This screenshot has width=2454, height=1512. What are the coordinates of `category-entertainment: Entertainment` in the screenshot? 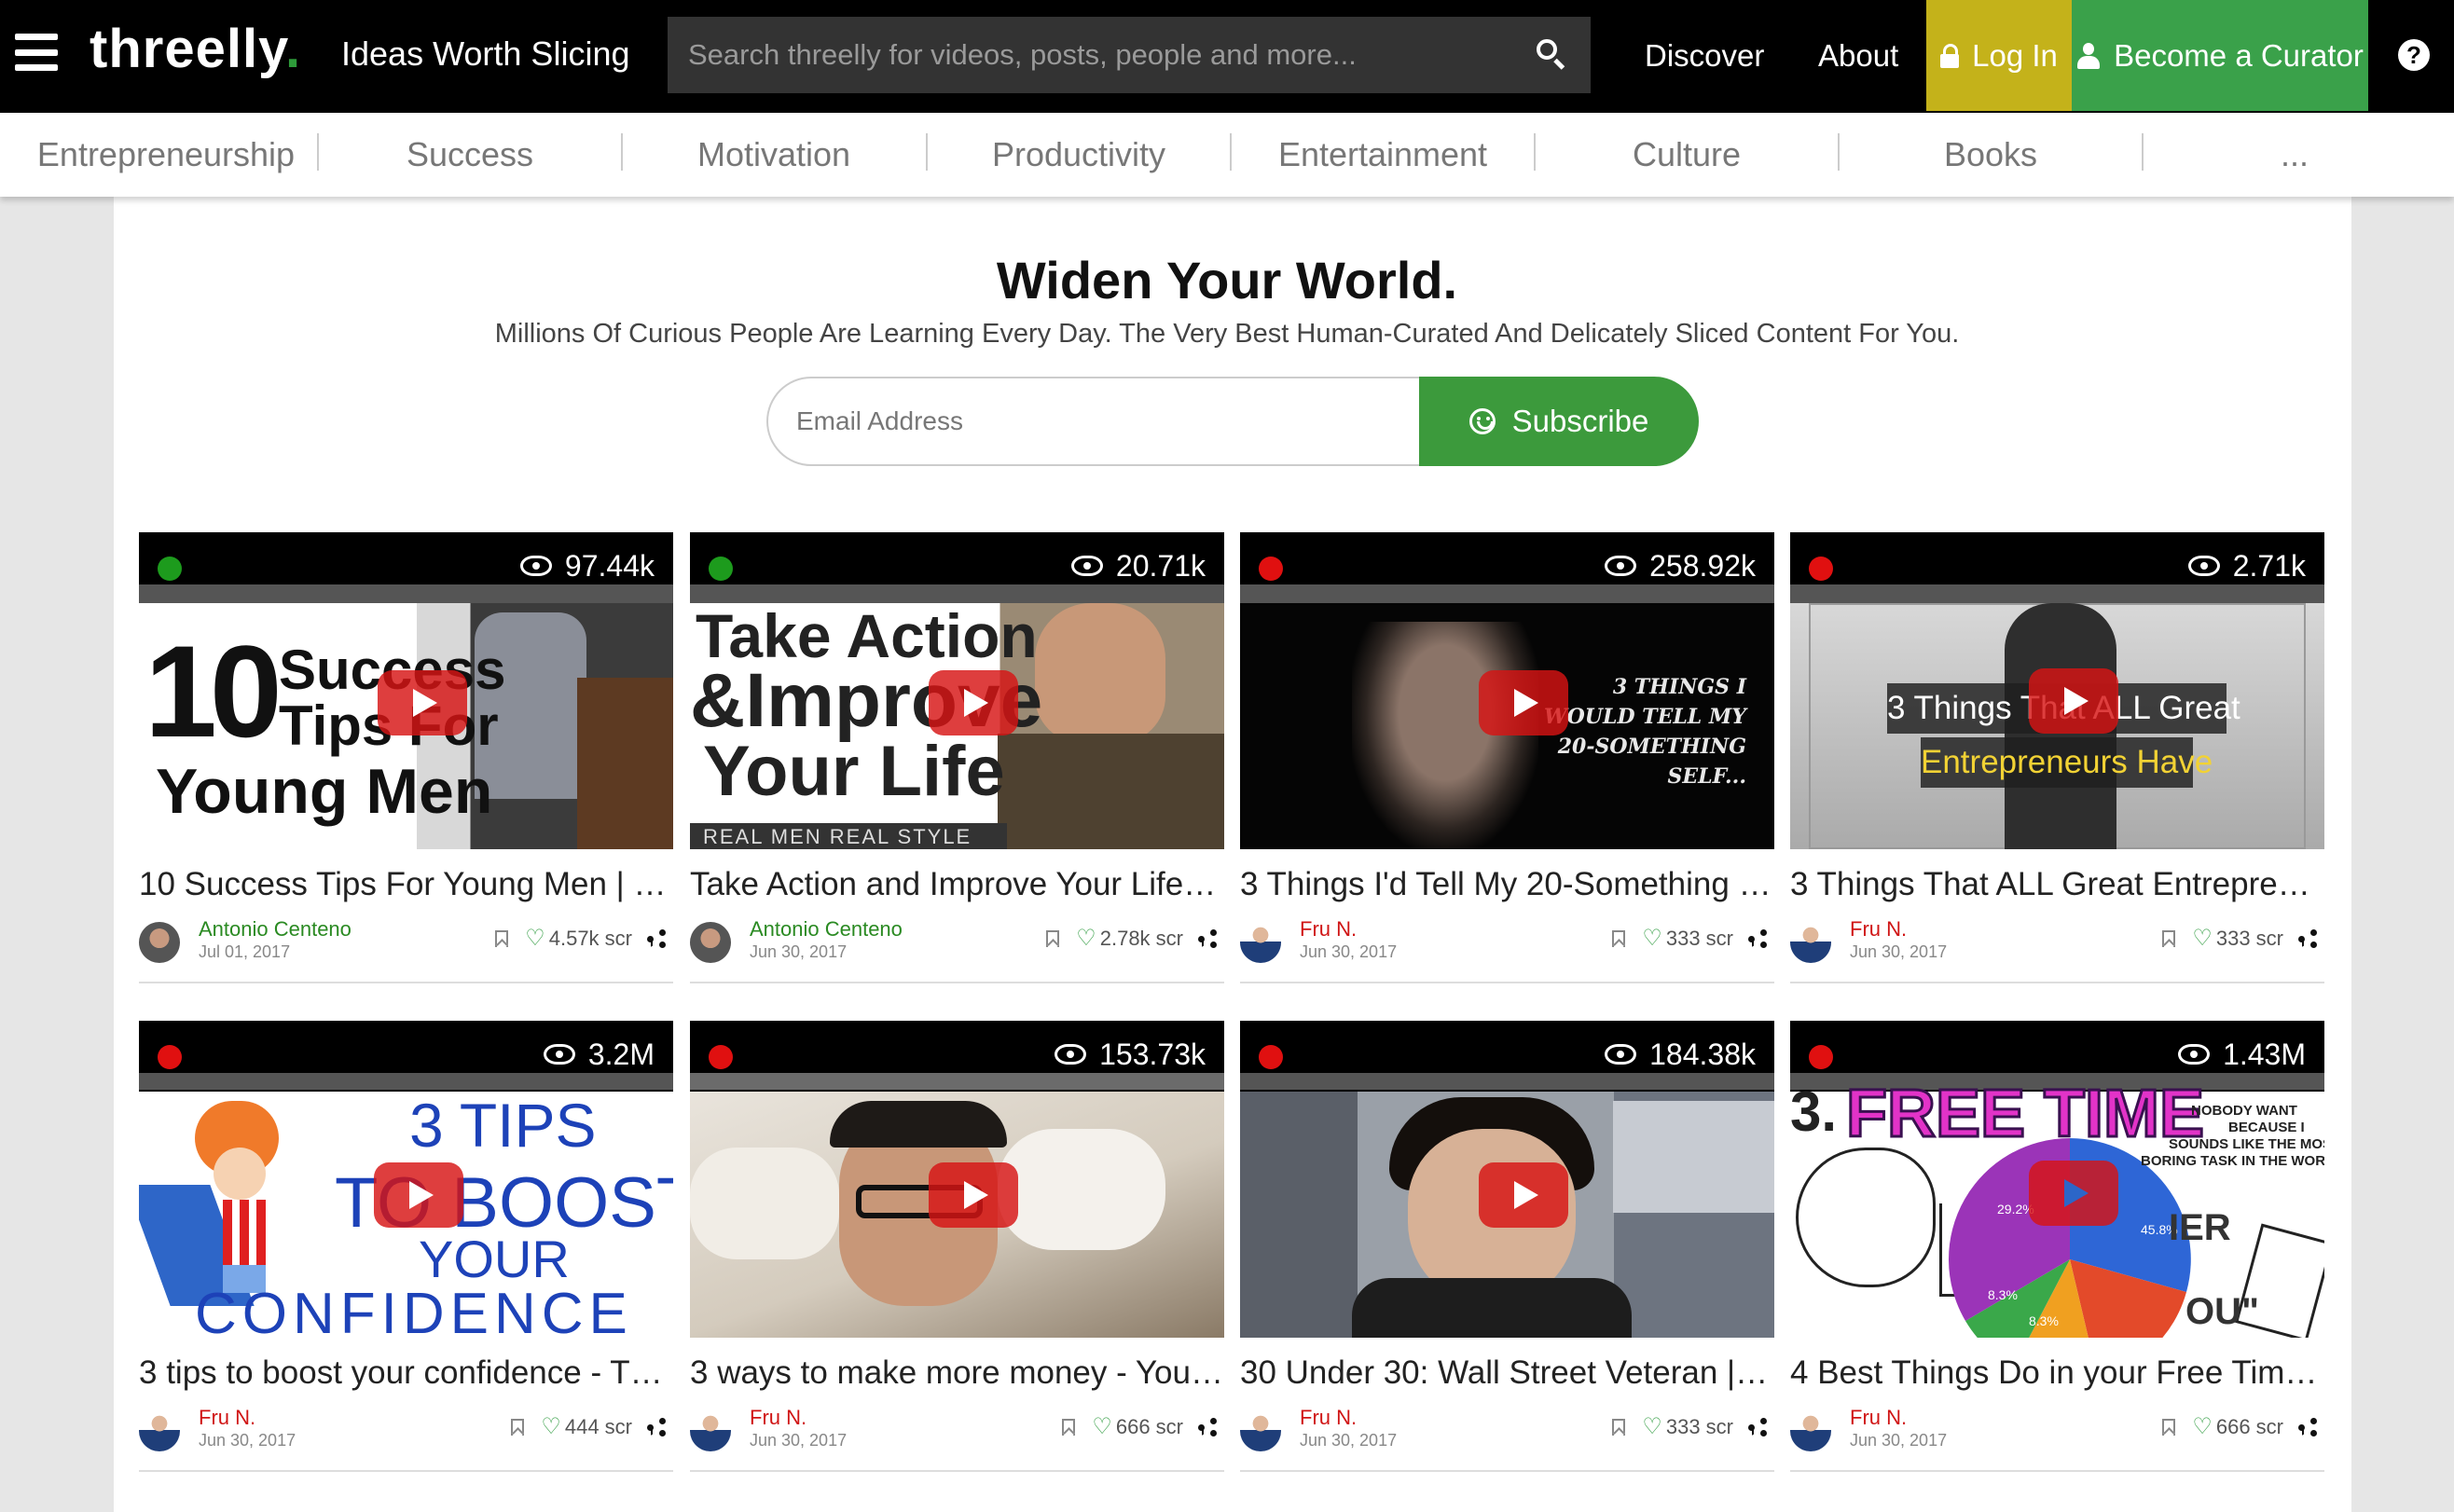 It's located at (1383, 155).